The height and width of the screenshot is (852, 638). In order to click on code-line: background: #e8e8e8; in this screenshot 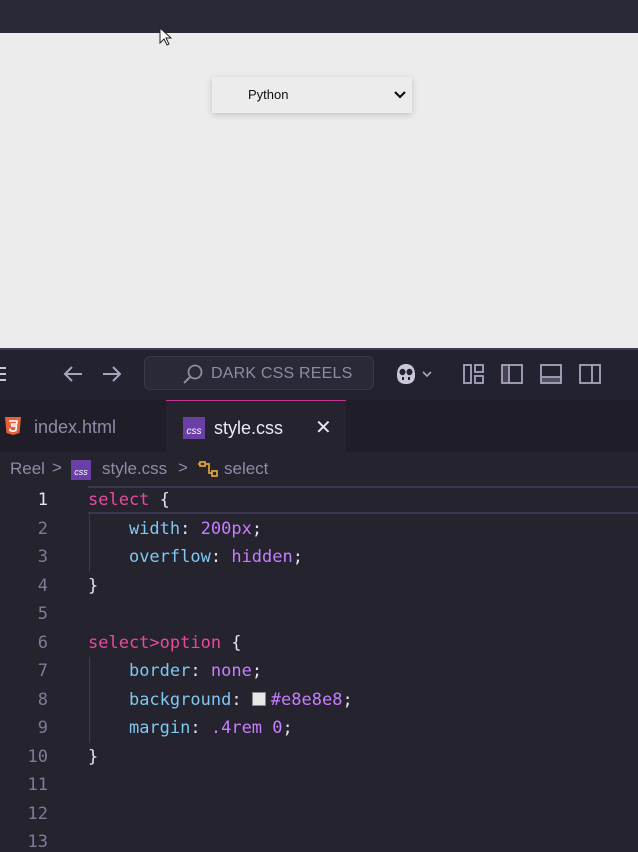, I will do `click(220, 700)`.